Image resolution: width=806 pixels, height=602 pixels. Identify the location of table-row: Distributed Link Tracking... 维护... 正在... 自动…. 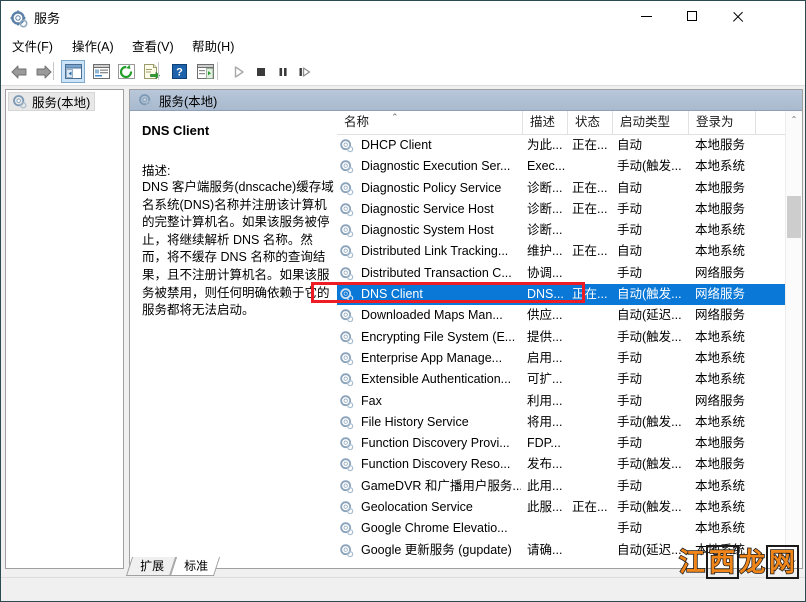
(569, 251).